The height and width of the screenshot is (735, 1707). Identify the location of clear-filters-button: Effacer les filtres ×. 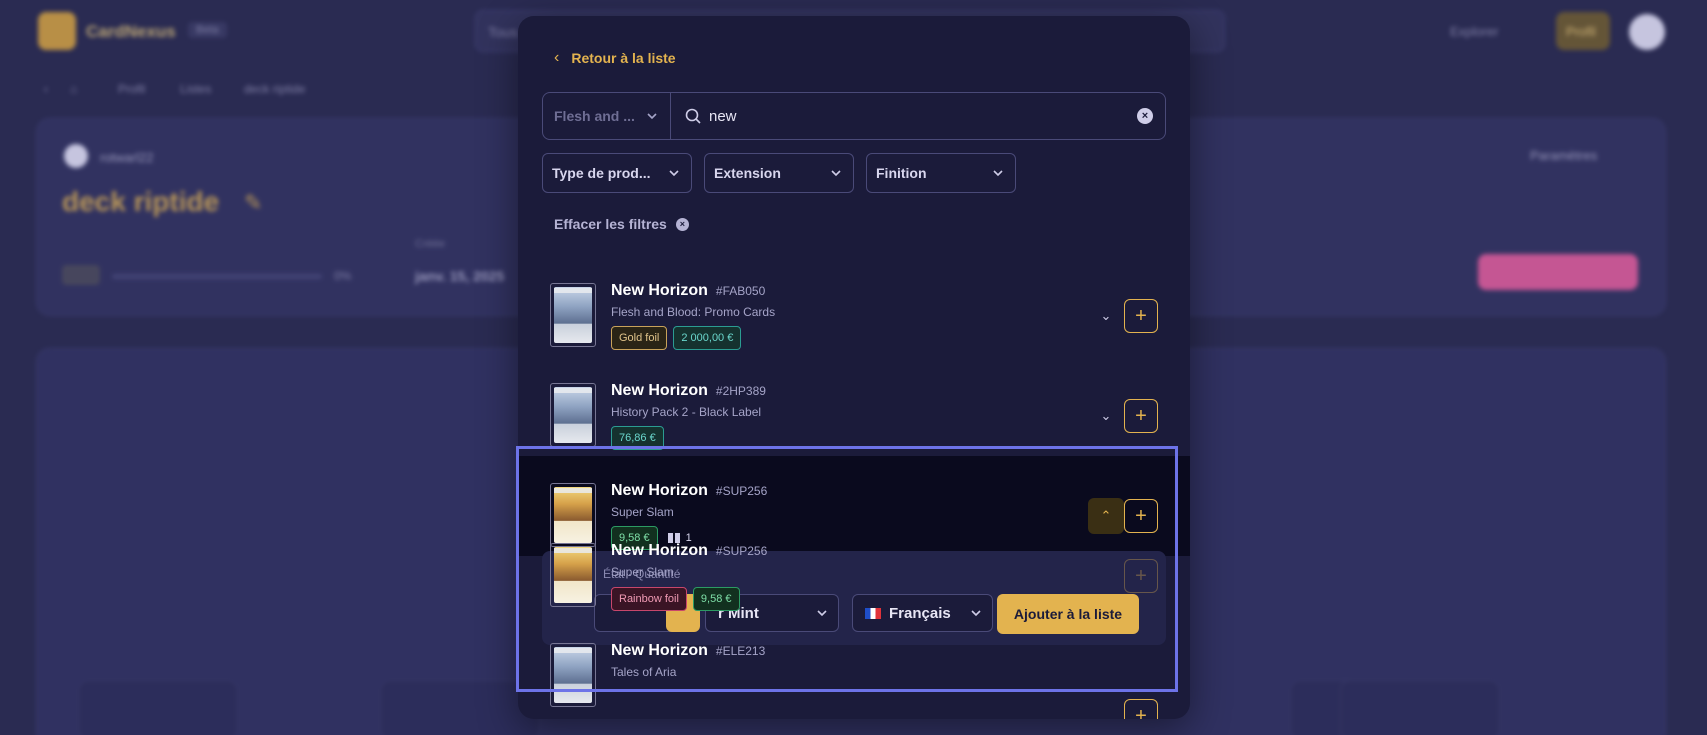
(621, 224).